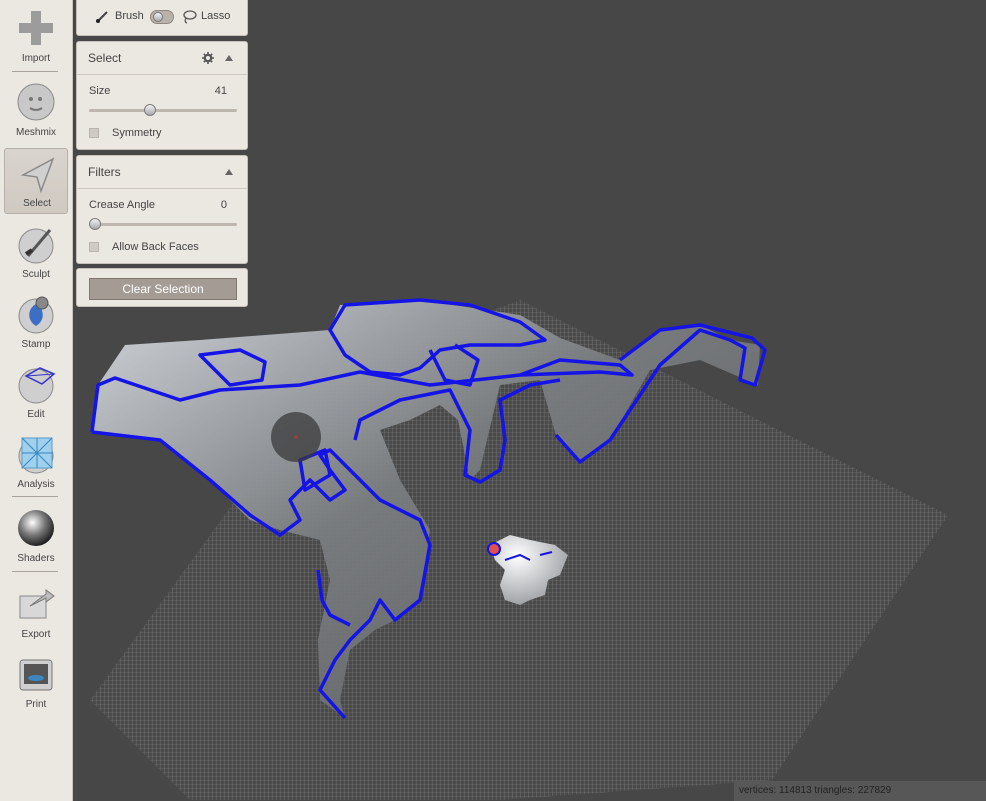 The image size is (986, 801). What do you see at coordinates (163, 224) in the screenshot?
I see `crease-angle-slider` at bounding box center [163, 224].